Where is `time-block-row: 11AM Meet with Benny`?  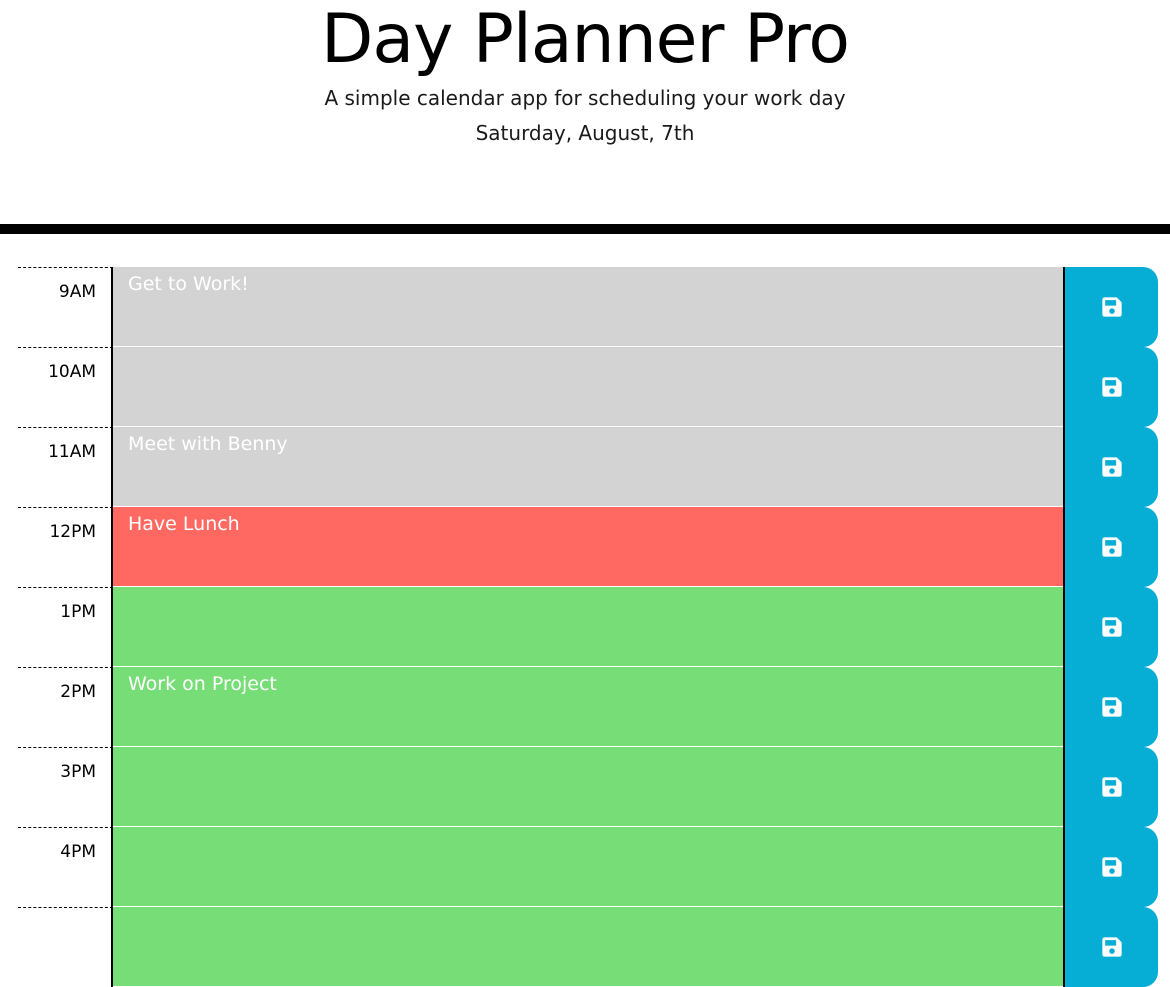
time-block-row: 11AM Meet with Benny is located at coordinates (589, 467).